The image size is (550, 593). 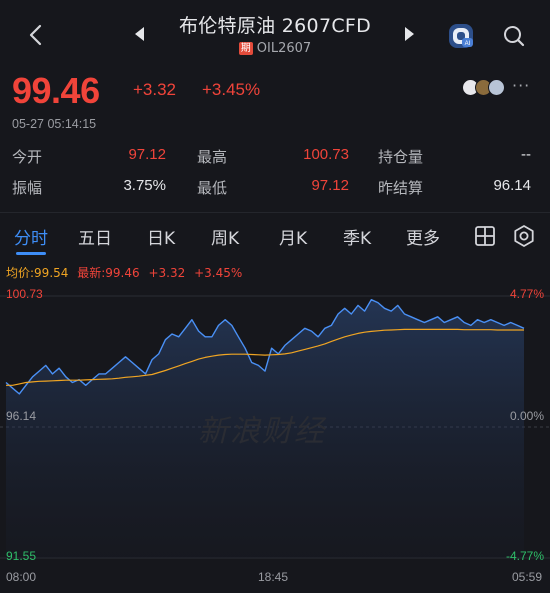 What do you see at coordinates (212, 188) in the screenshot?
I see `low-label: 最低` at bounding box center [212, 188].